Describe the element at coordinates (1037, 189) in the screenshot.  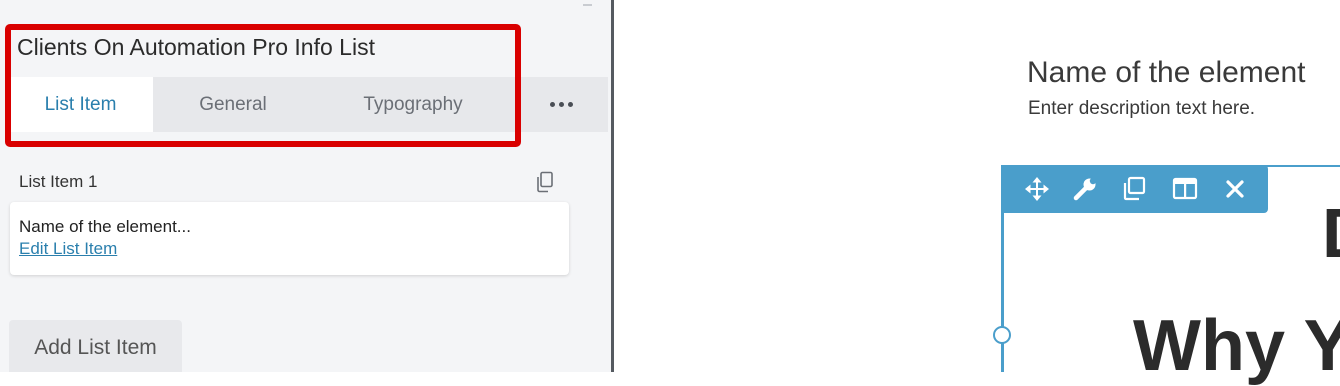
I see `move-icon` at that location.